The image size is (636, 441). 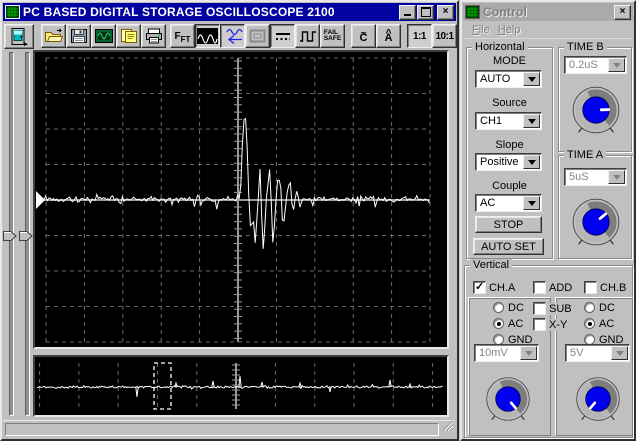 I want to click on close-button: ×, so click(x=445, y=12).